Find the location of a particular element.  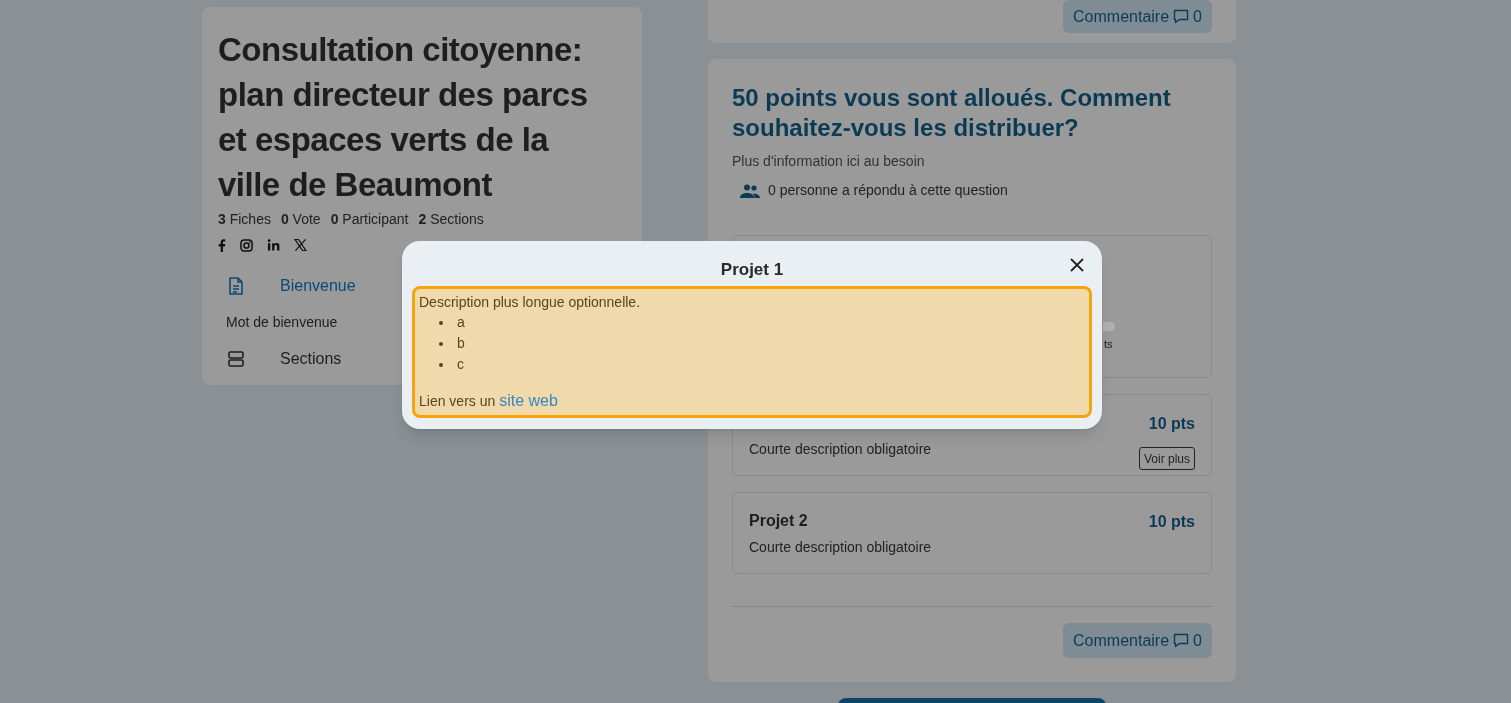

x-icon is located at coordinates (300, 245).